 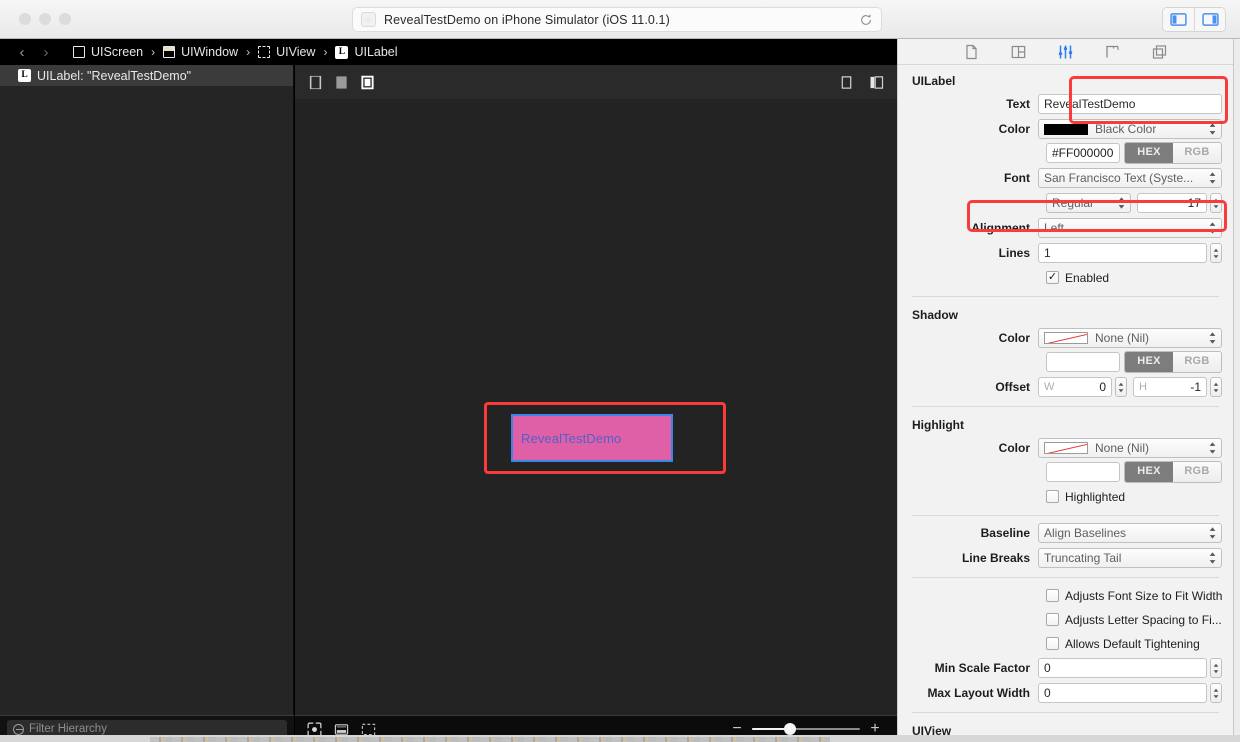 I want to click on tree-item-uilabel: L UILabel: "RevealTestDemo", so click(x=146, y=75).